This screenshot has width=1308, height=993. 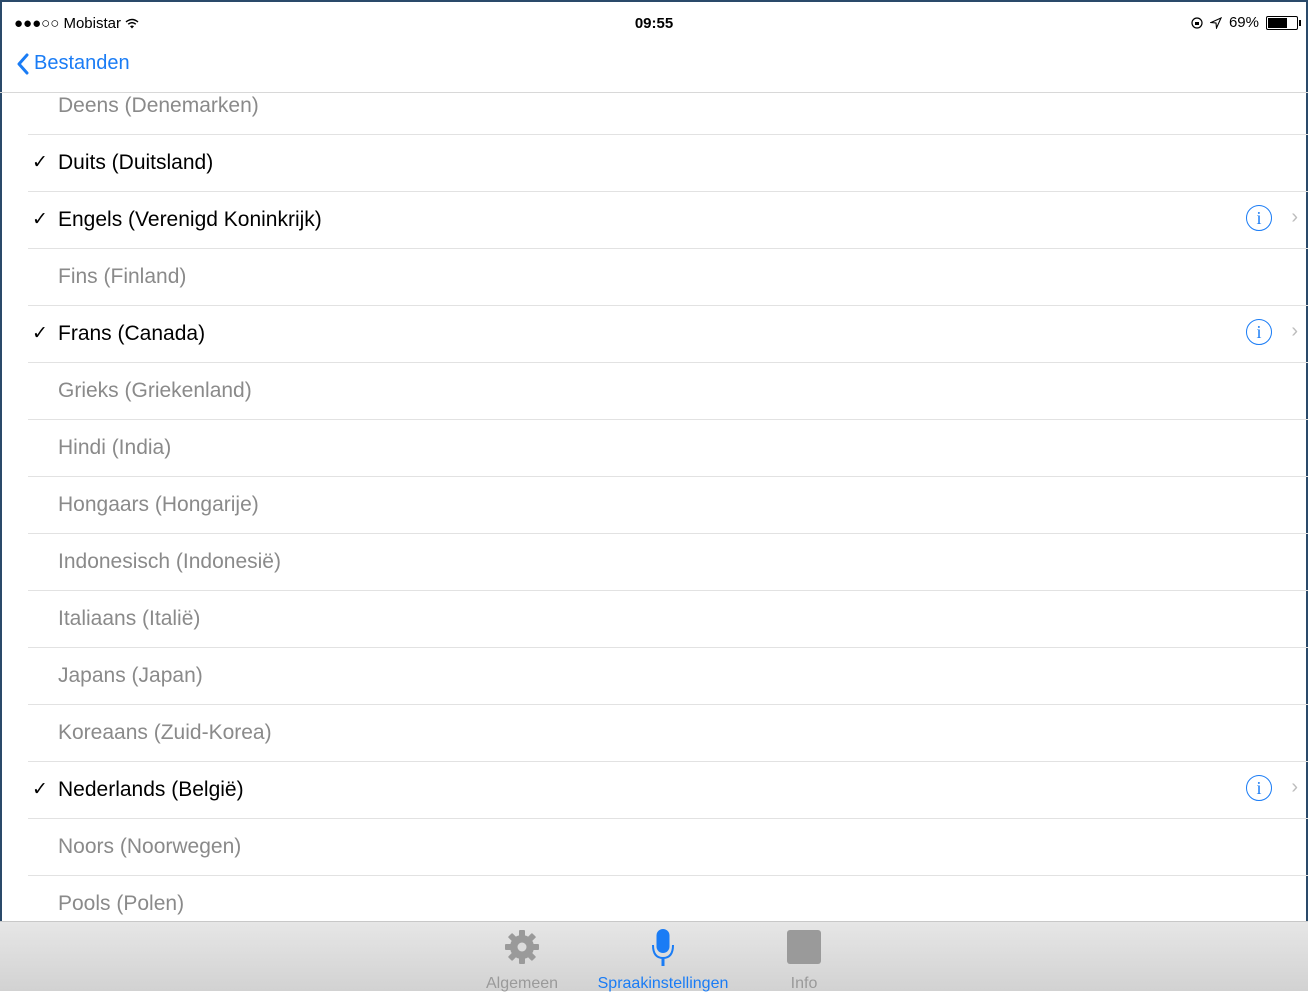 What do you see at coordinates (115, 447) in the screenshot?
I see `language-label: Hindi (India)` at bounding box center [115, 447].